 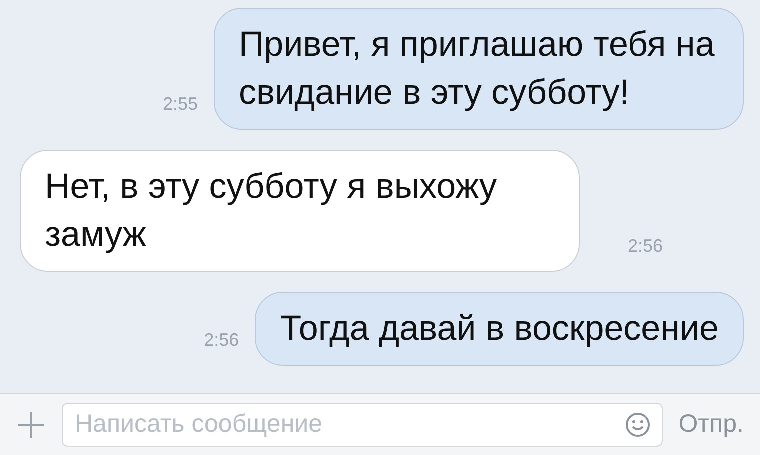 I want to click on message-input: Написать сообщение, so click(x=362, y=424).